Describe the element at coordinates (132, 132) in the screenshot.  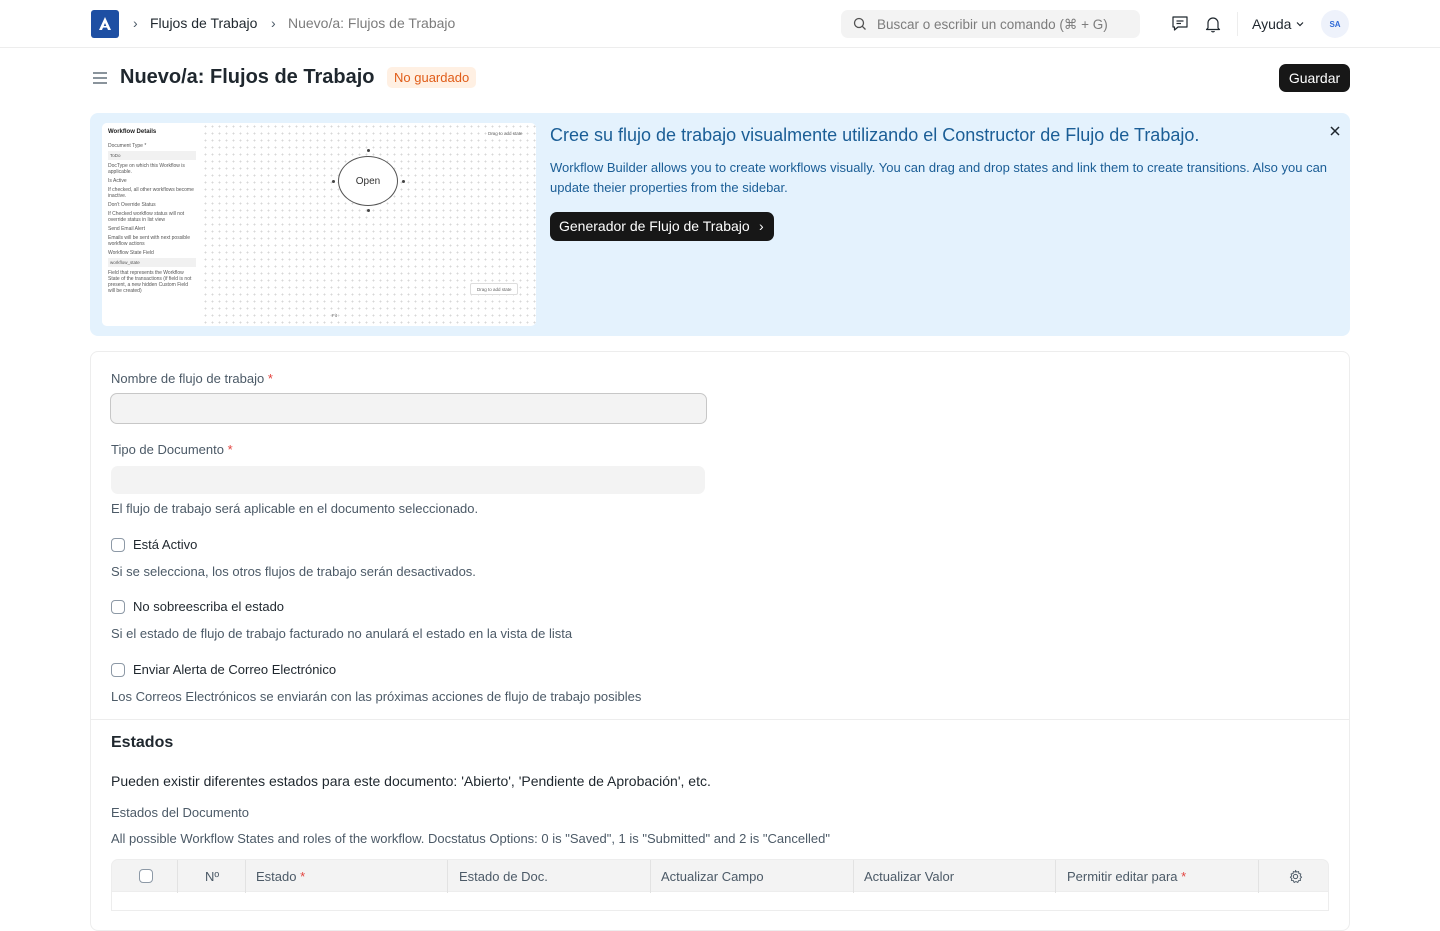
I see `preview-sidebar-title: Workflow Details` at that location.